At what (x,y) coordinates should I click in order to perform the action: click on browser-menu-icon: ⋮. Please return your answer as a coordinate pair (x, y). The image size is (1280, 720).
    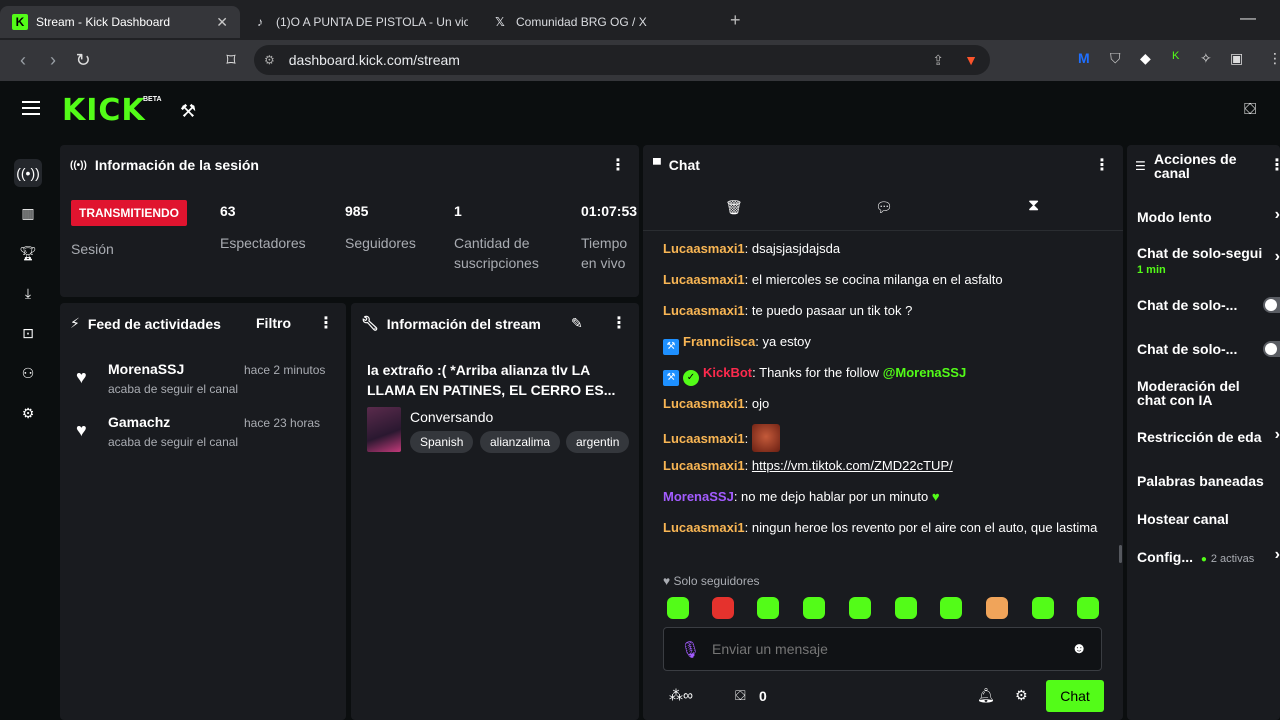
    Looking at the image, I should click on (1274, 58).